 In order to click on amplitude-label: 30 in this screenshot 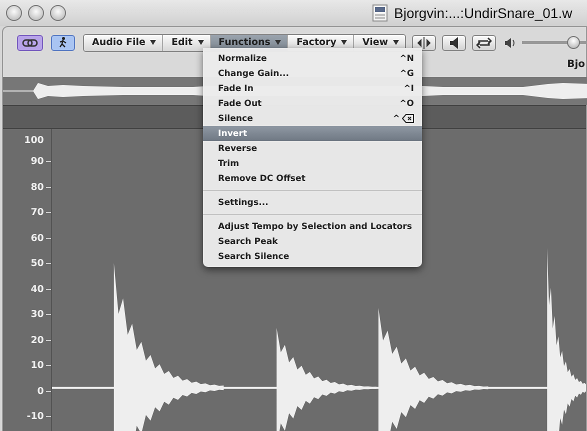, I will do `click(37, 314)`.